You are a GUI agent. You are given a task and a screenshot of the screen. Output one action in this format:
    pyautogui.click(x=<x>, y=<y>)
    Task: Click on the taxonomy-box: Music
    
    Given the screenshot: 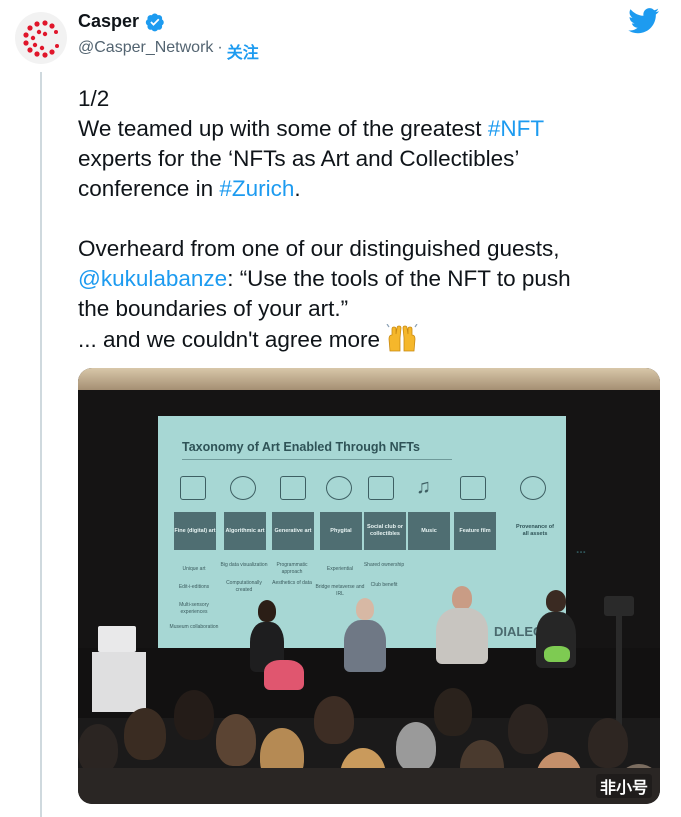 What is the action you would take?
    pyautogui.click(x=429, y=531)
    